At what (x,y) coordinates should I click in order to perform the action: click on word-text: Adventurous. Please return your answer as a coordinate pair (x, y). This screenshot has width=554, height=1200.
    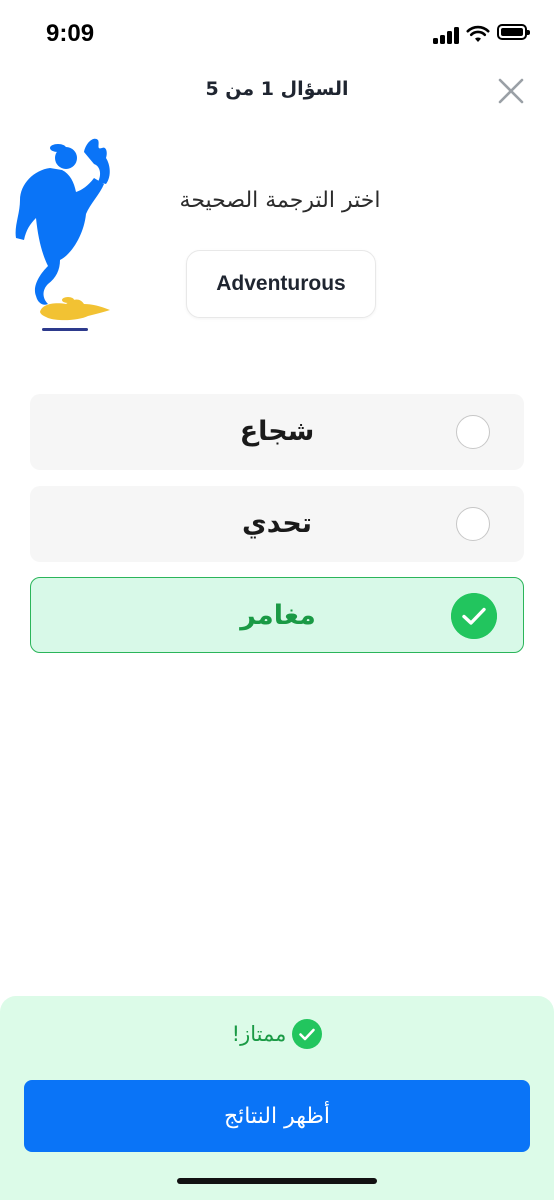
    Looking at the image, I should click on (281, 283).